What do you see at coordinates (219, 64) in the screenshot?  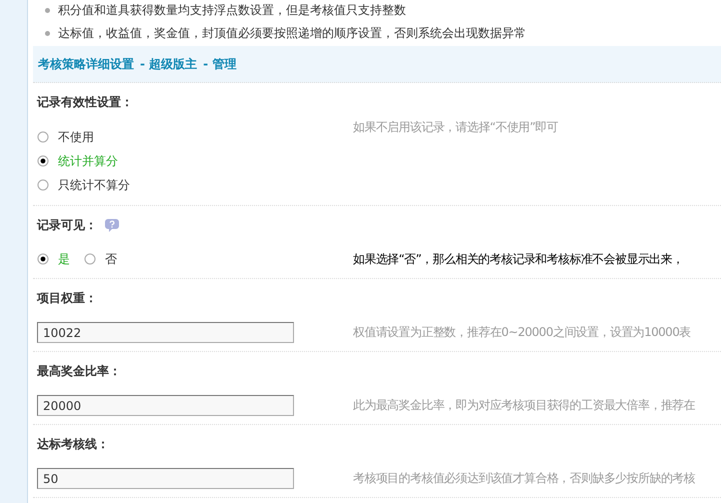 I see `header-link: - 管理` at bounding box center [219, 64].